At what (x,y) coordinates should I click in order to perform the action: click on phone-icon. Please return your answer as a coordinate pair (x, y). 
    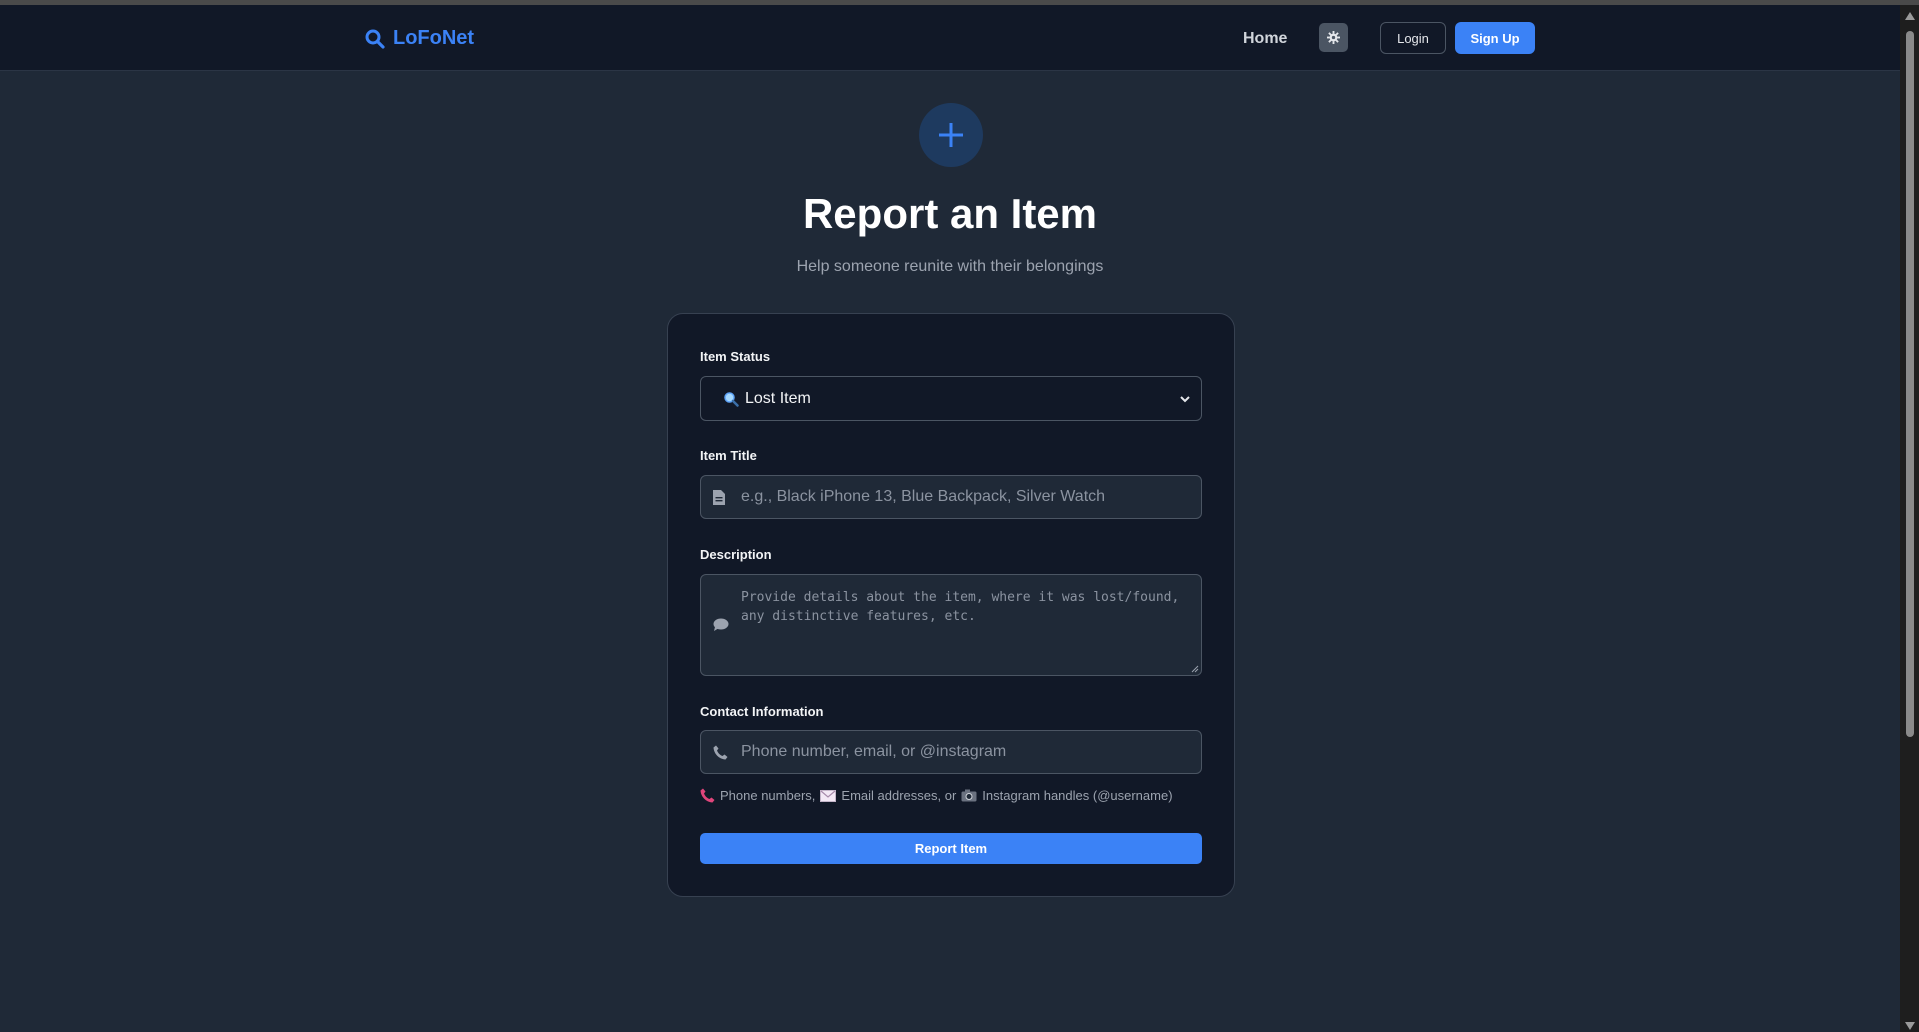
    Looking at the image, I should click on (720, 752).